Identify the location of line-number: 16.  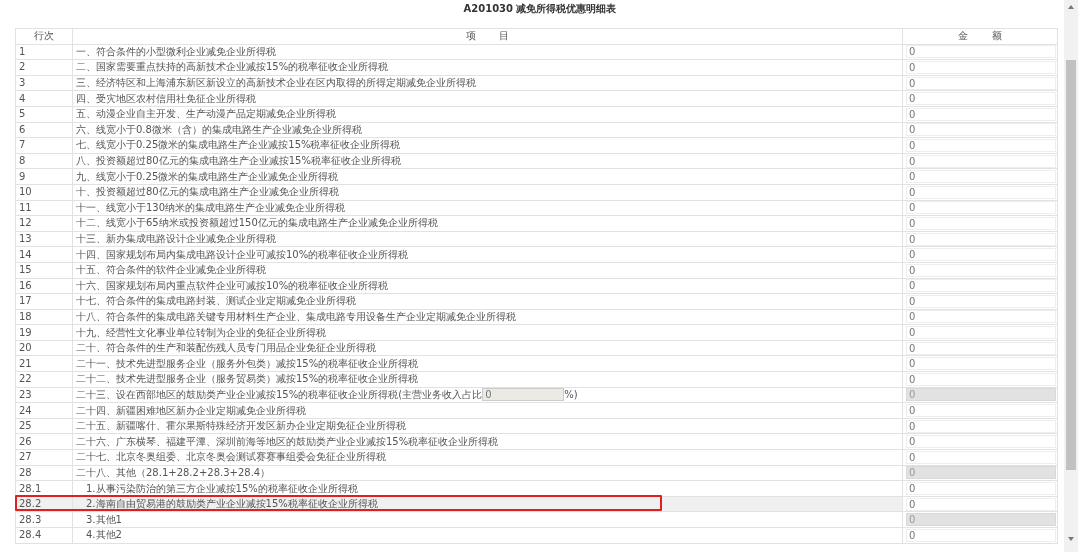
(25, 285).